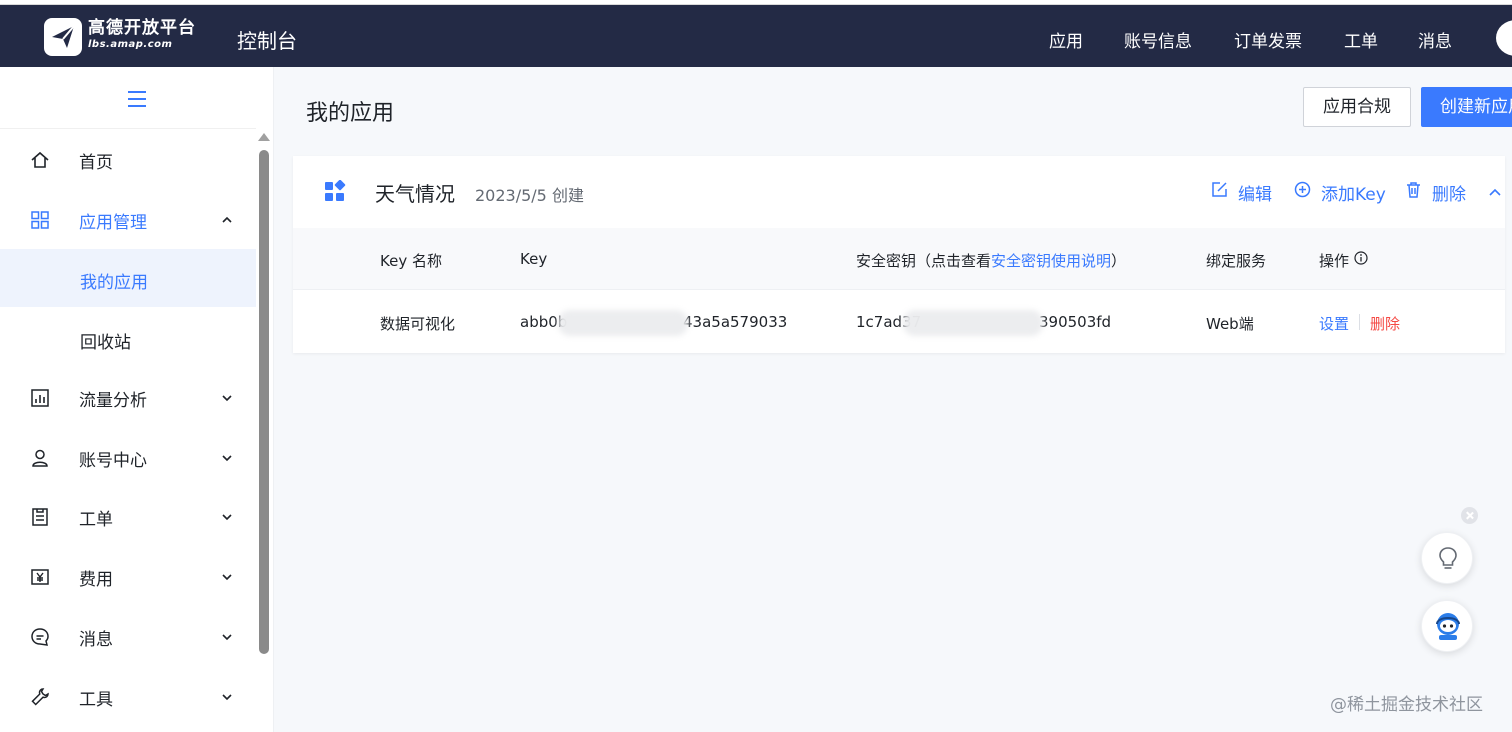 This screenshot has width=1512, height=732. I want to click on customer-service-button, so click(1447, 626).